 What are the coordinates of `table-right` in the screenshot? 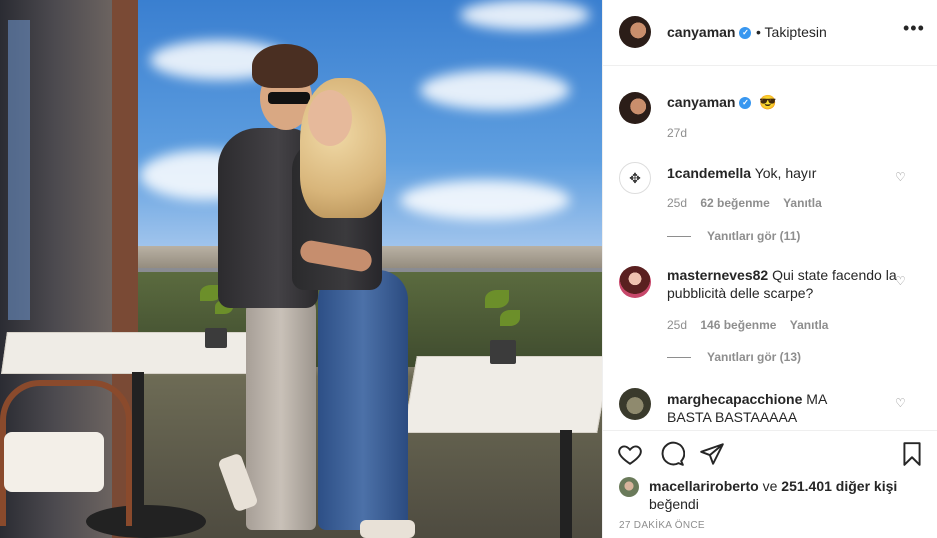 It's located at (502, 394).